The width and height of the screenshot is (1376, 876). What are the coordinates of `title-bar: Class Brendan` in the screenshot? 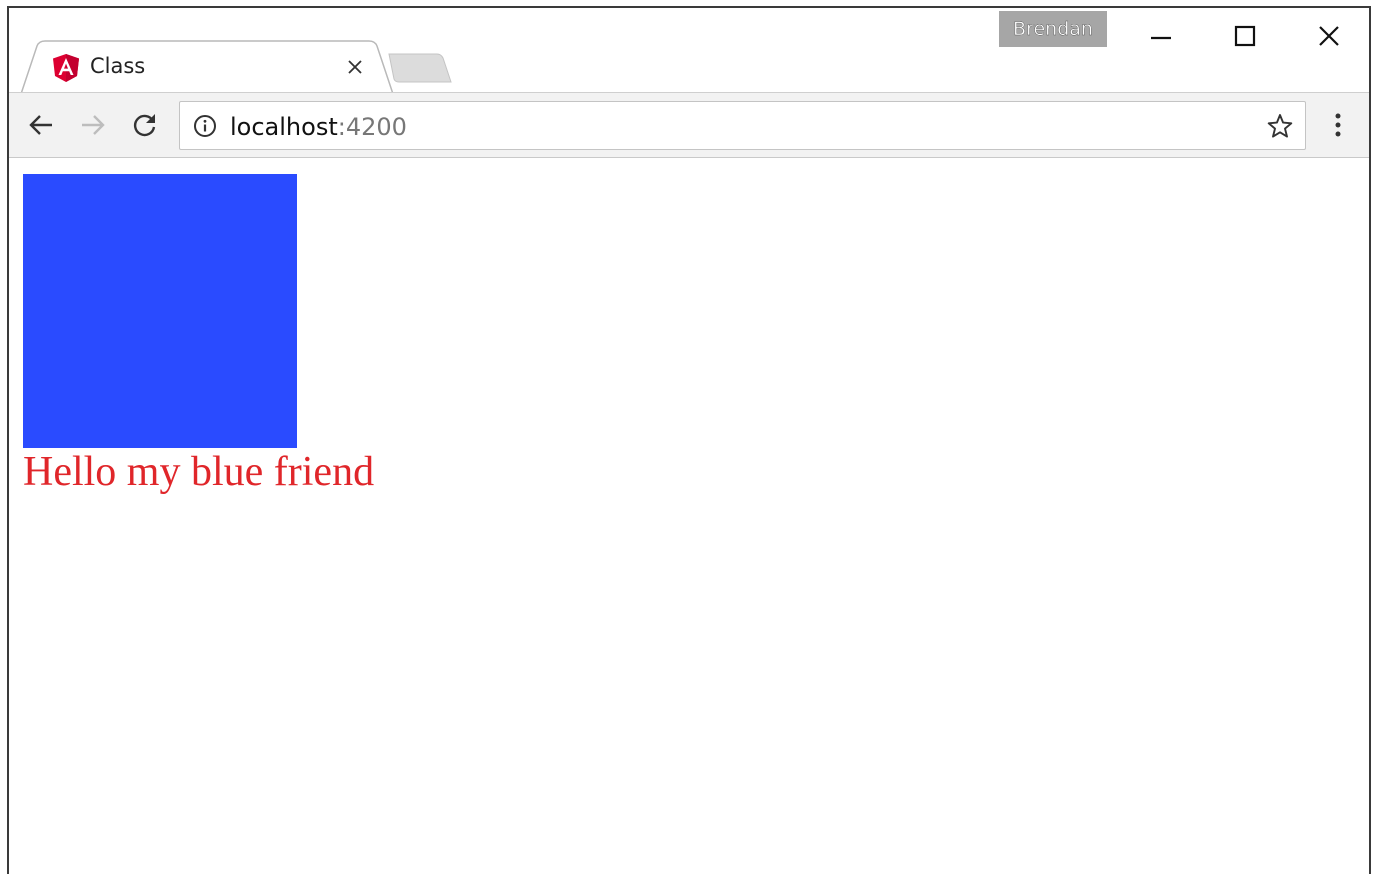 It's located at (689, 51).